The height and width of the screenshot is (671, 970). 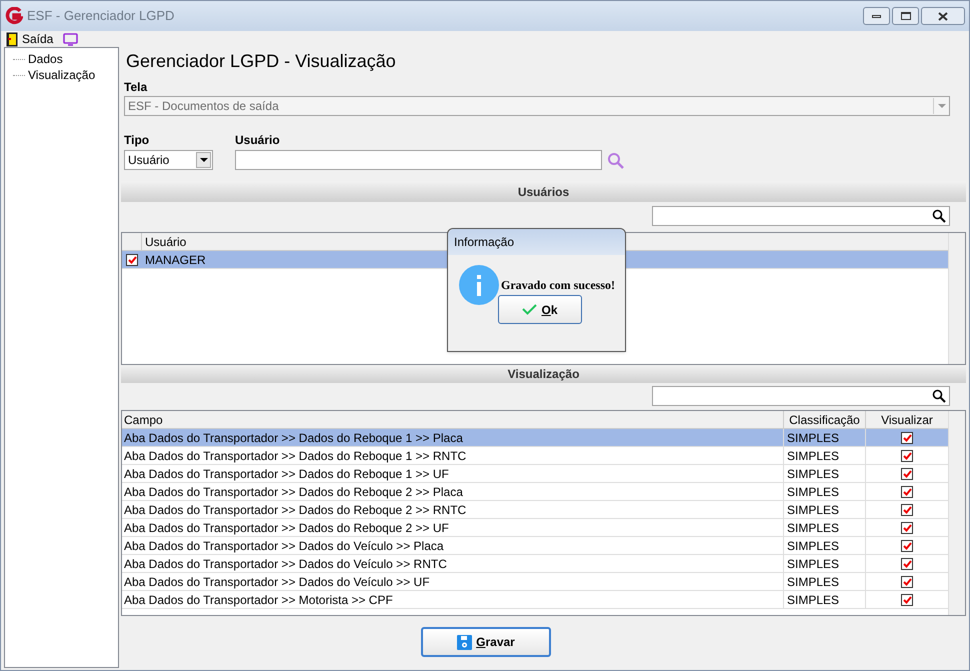 I want to click on checkmark-icon, so click(x=530, y=309).